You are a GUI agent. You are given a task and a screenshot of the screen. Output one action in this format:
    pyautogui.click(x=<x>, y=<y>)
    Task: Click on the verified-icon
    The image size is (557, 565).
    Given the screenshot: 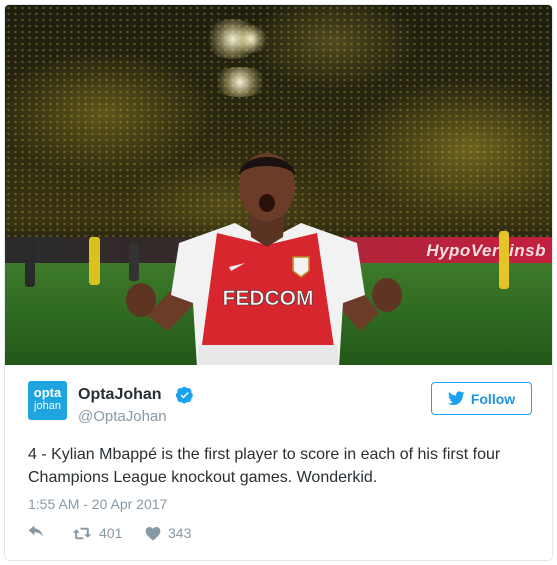 What is the action you would take?
    pyautogui.click(x=184, y=395)
    